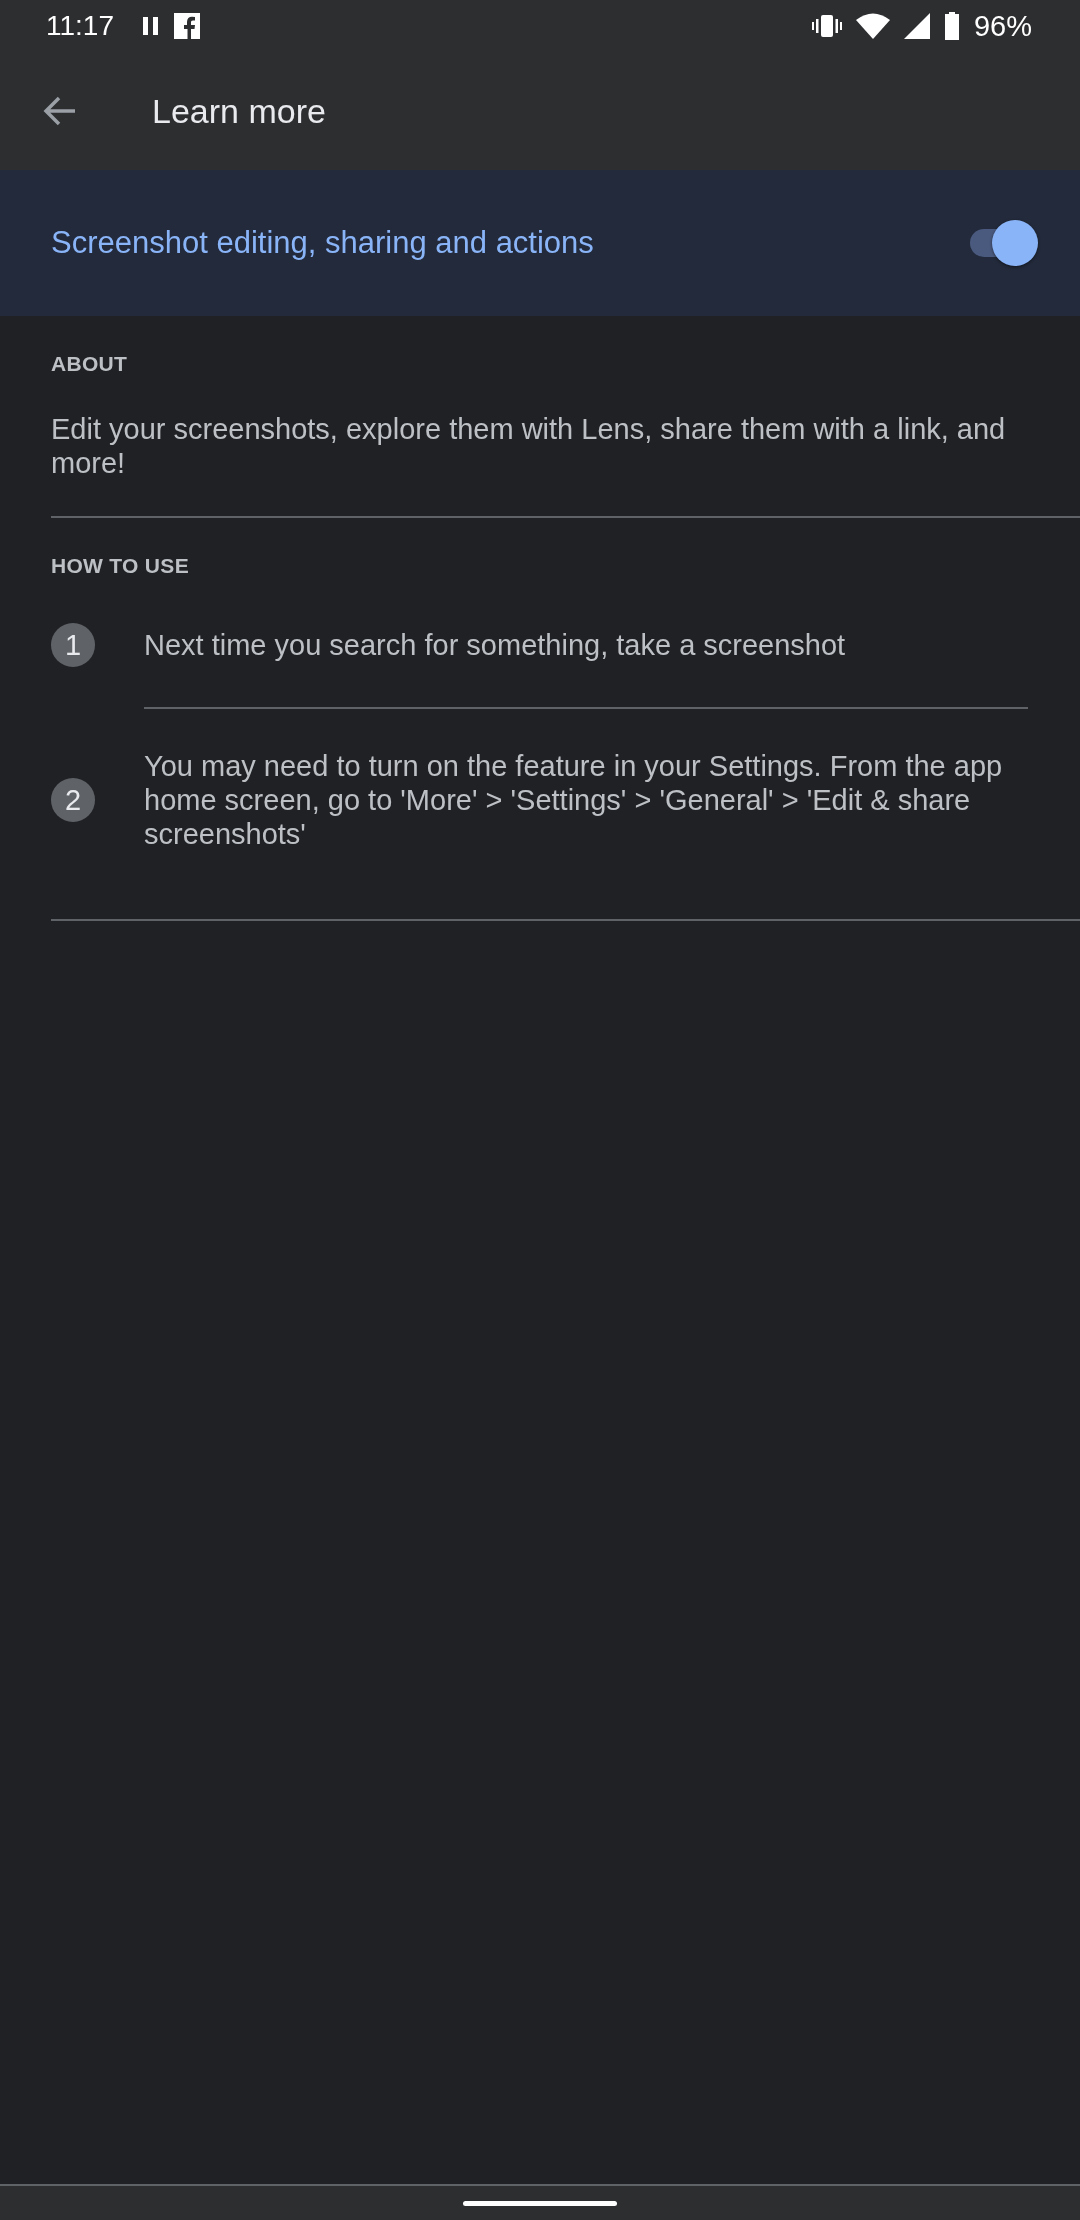  Describe the element at coordinates (916, 26) in the screenshot. I see `signal-icon` at that location.